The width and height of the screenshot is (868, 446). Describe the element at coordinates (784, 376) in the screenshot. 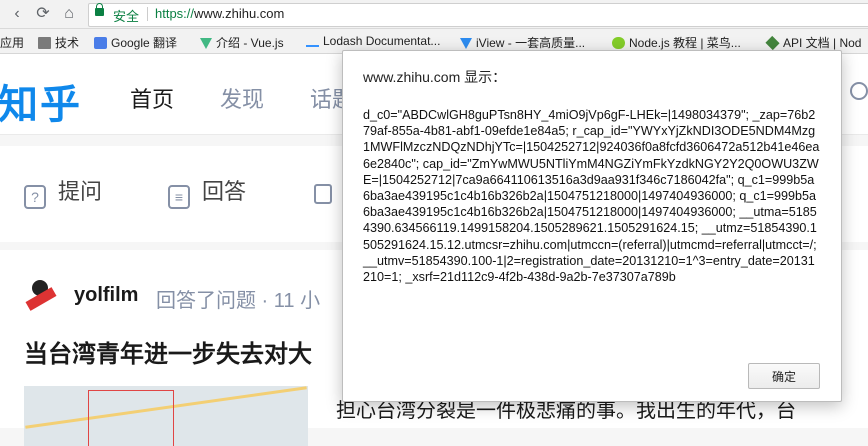

I see `ok-button: 确定` at that location.